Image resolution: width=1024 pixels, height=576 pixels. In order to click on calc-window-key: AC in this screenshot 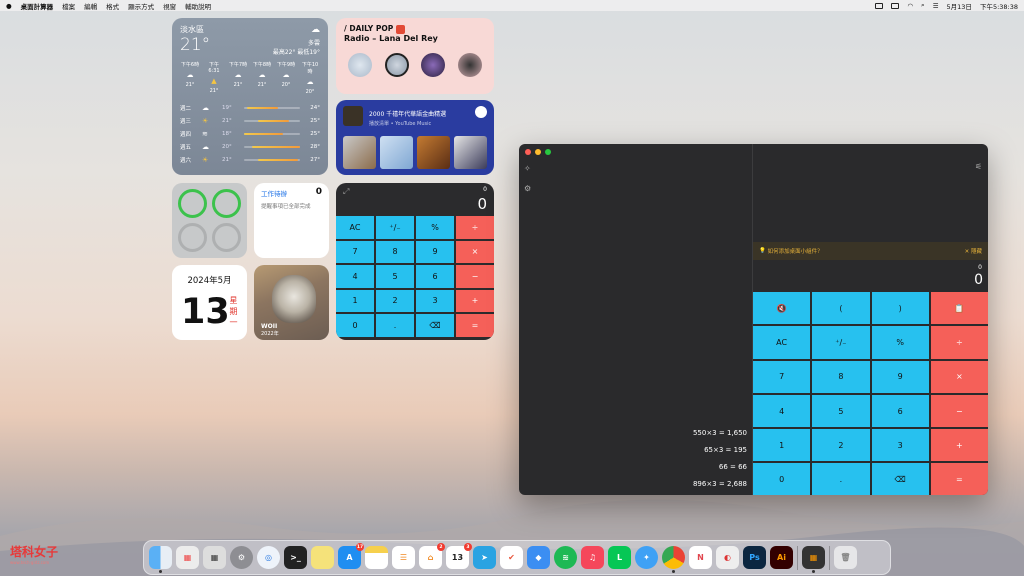, I will do `click(782, 342)`.